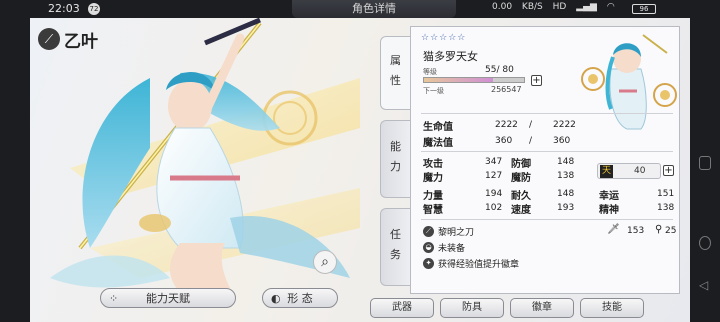  I want to click on zoom-search-icon: ⌕, so click(325, 262).